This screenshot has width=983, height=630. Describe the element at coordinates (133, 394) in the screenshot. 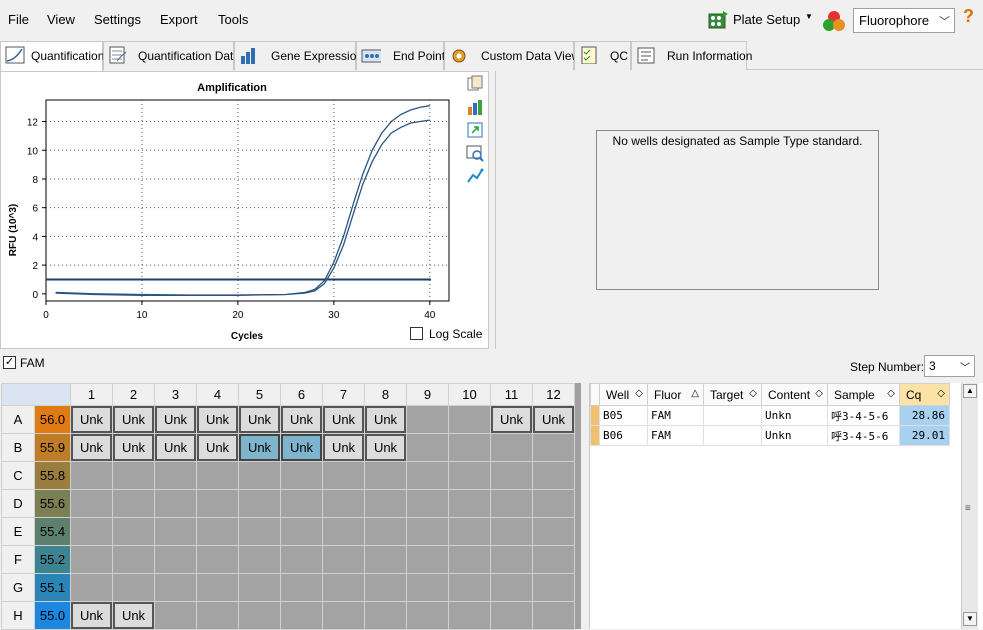

I see `plate-column-header: 2` at that location.